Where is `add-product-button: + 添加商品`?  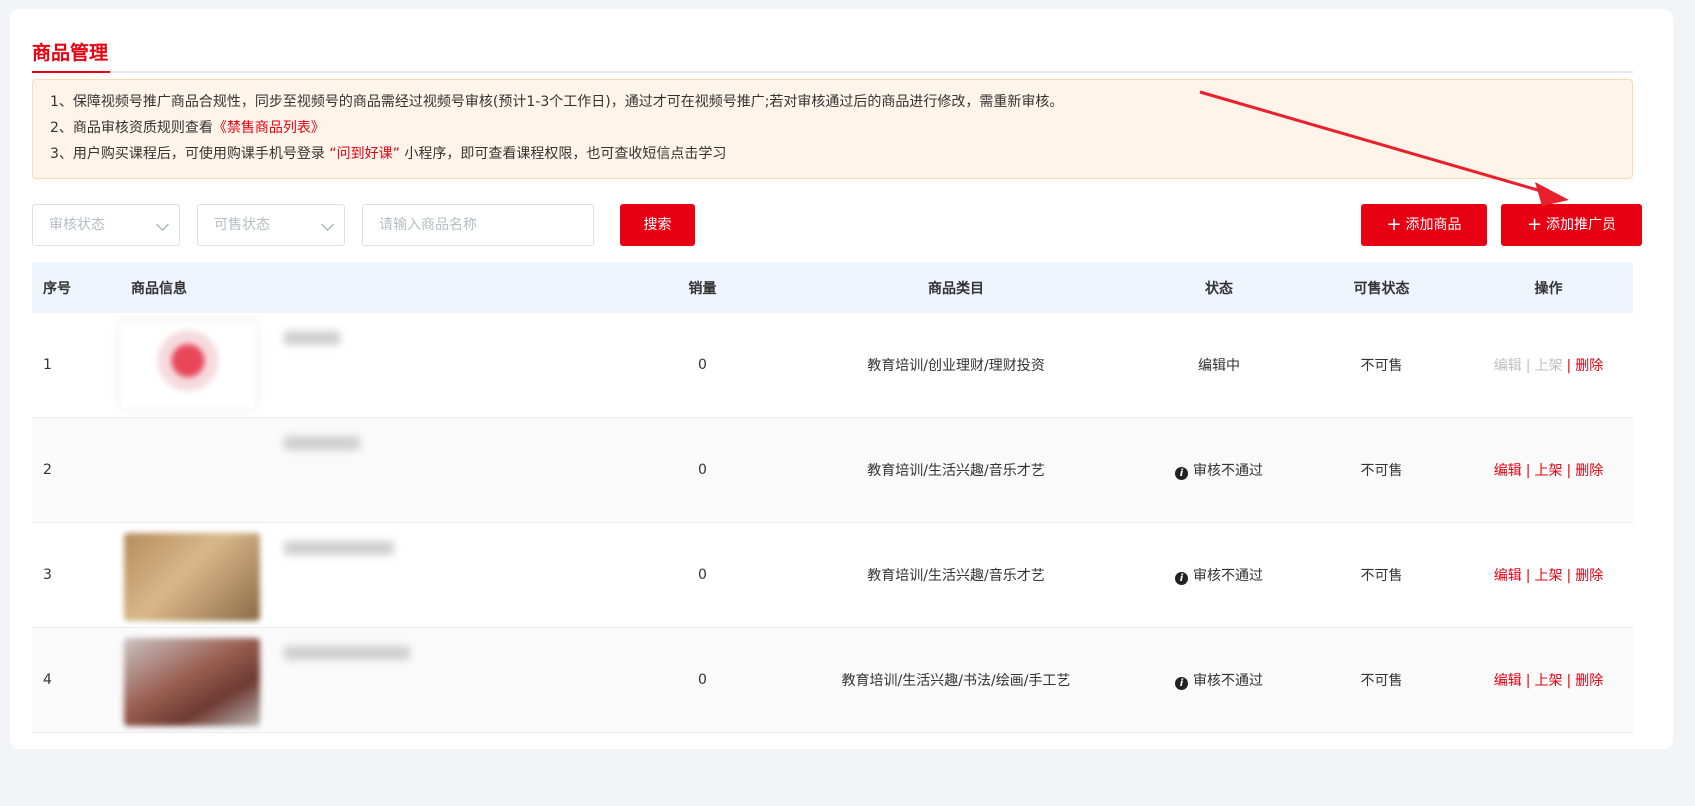 add-product-button: + 添加商品 is located at coordinates (1424, 225).